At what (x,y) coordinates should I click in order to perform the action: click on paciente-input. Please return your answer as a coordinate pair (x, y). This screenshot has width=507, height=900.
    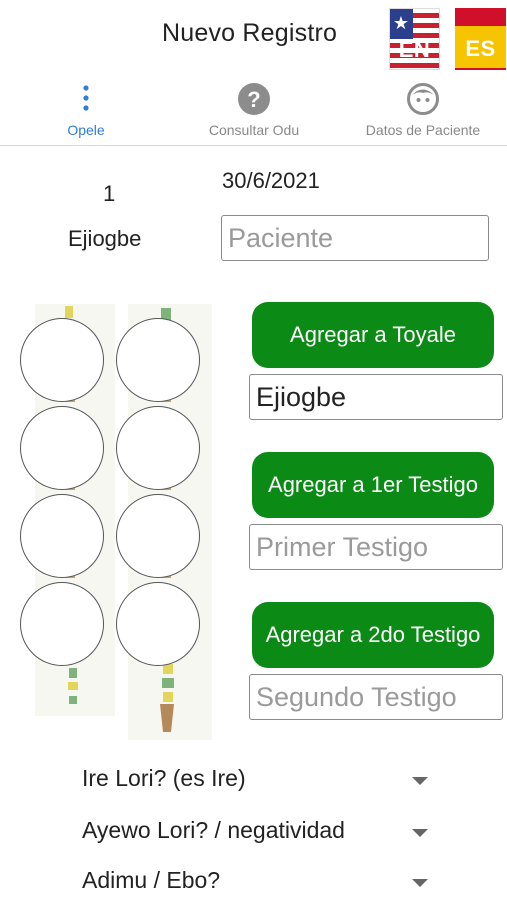
    Looking at the image, I should click on (355, 238).